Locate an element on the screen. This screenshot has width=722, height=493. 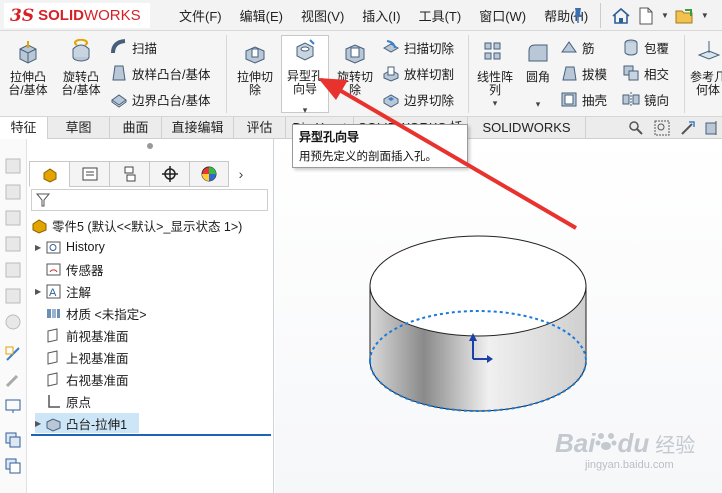
watermark-cn: 经验 is located at coordinates (675, 446).